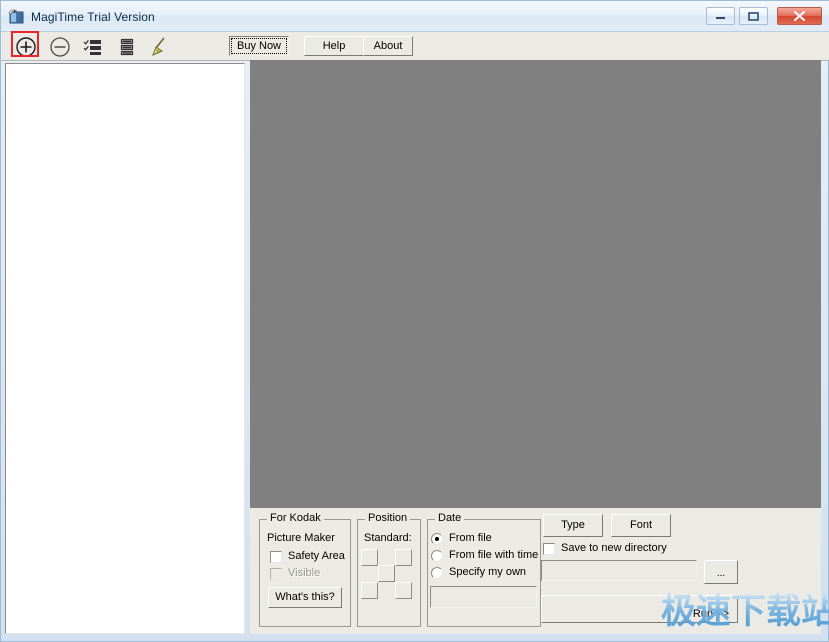 The height and width of the screenshot is (642, 829). I want to click on radio-from-file-with-time, so click(437, 556).